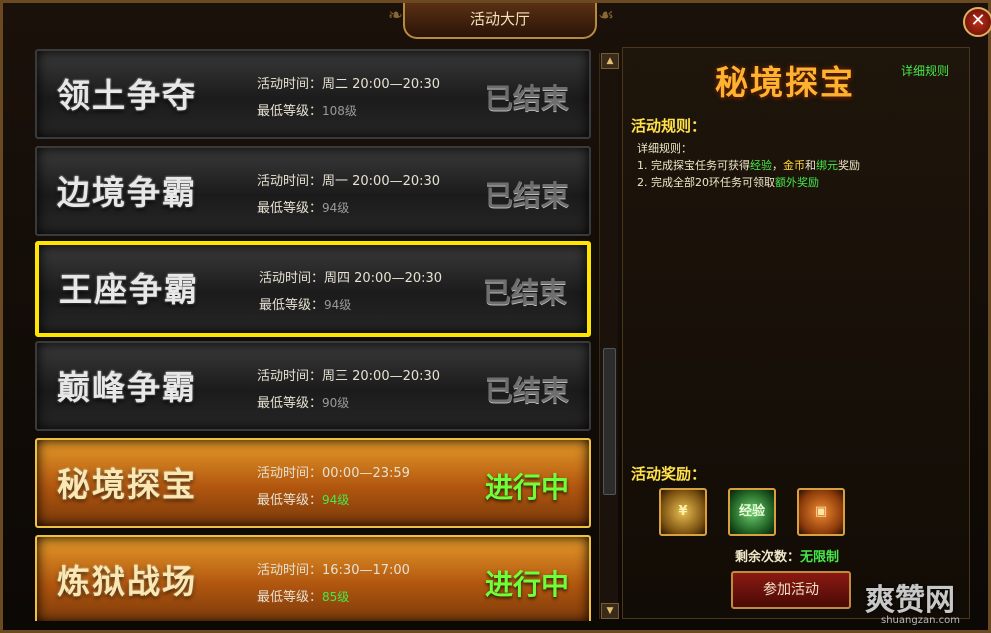 Image resolution: width=991 pixels, height=633 pixels. What do you see at coordinates (977, 22) in the screenshot?
I see `close-button: ✕` at bounding box center [977, 22].